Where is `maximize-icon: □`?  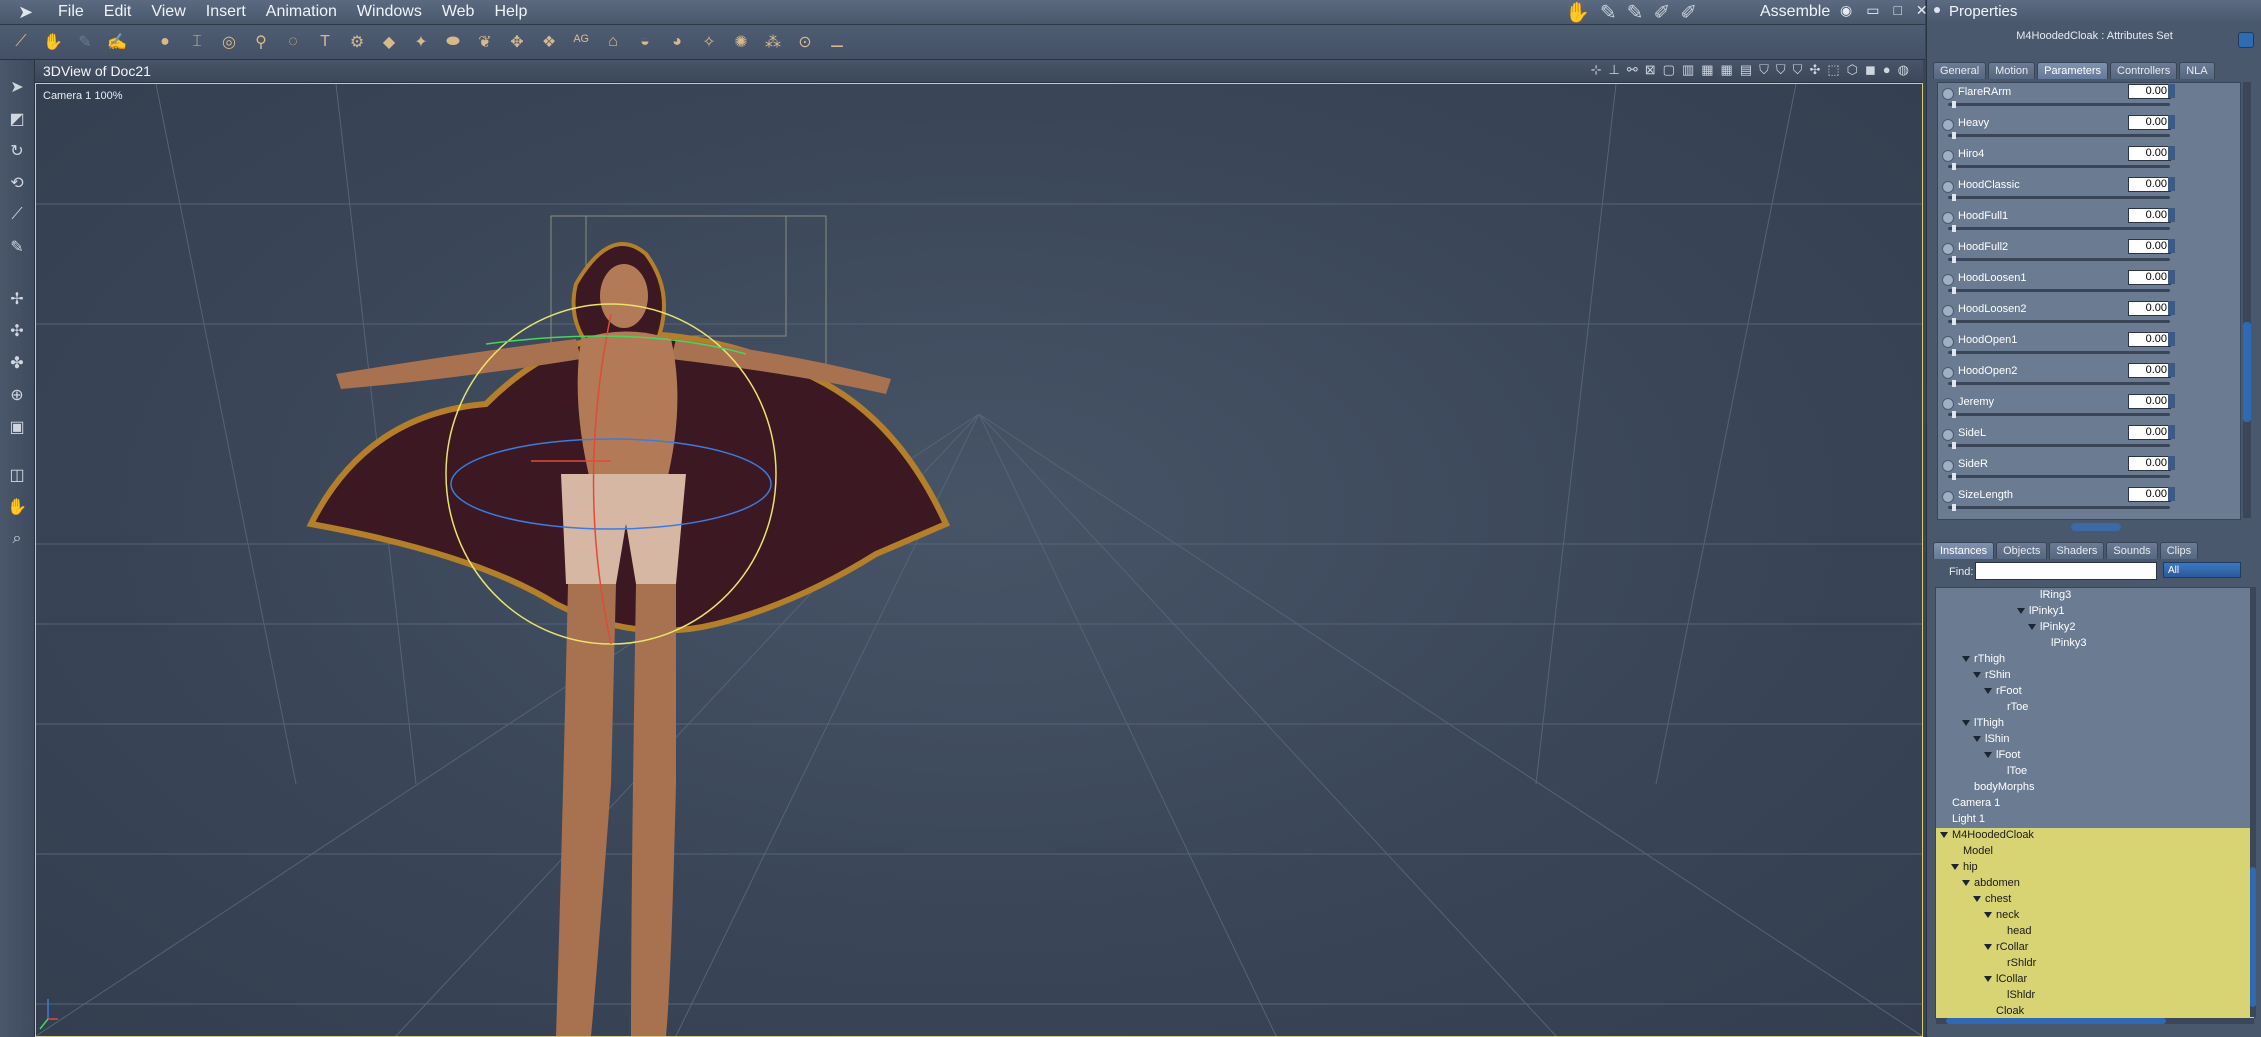 maximize-icon: □ is located at coordinates (1897, 10).